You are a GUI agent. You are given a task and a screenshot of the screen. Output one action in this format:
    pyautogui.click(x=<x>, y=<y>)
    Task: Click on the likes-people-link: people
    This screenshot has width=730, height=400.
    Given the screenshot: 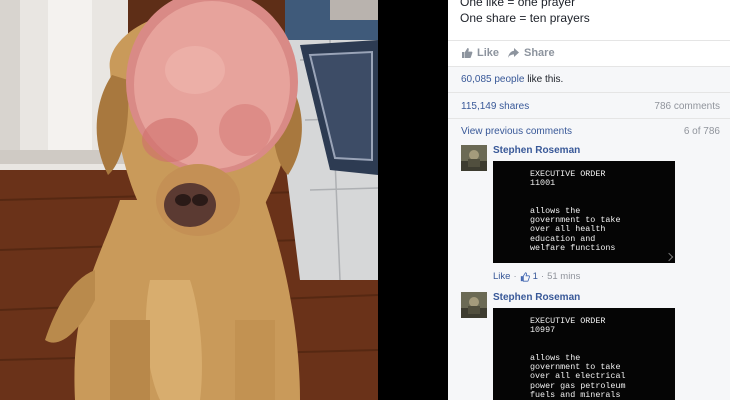 What is the action you would take?
    pyautogui.click(x=509, y=79)
    